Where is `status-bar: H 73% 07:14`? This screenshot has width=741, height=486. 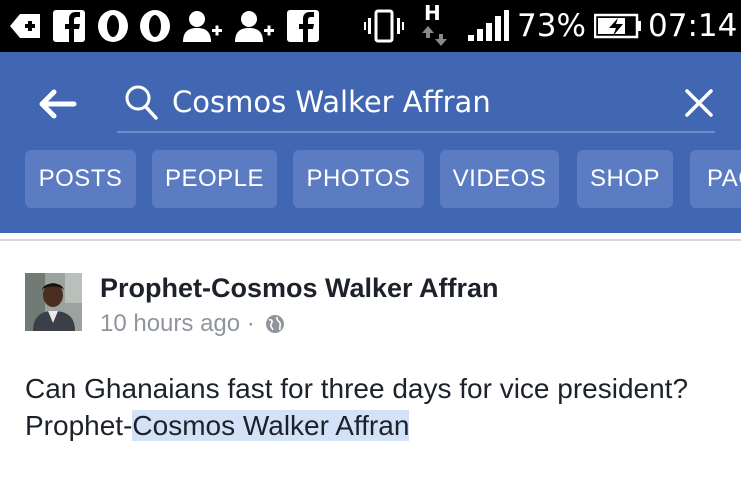
status-bar: H 73% 07:14 is located at coordinates (370, 26).